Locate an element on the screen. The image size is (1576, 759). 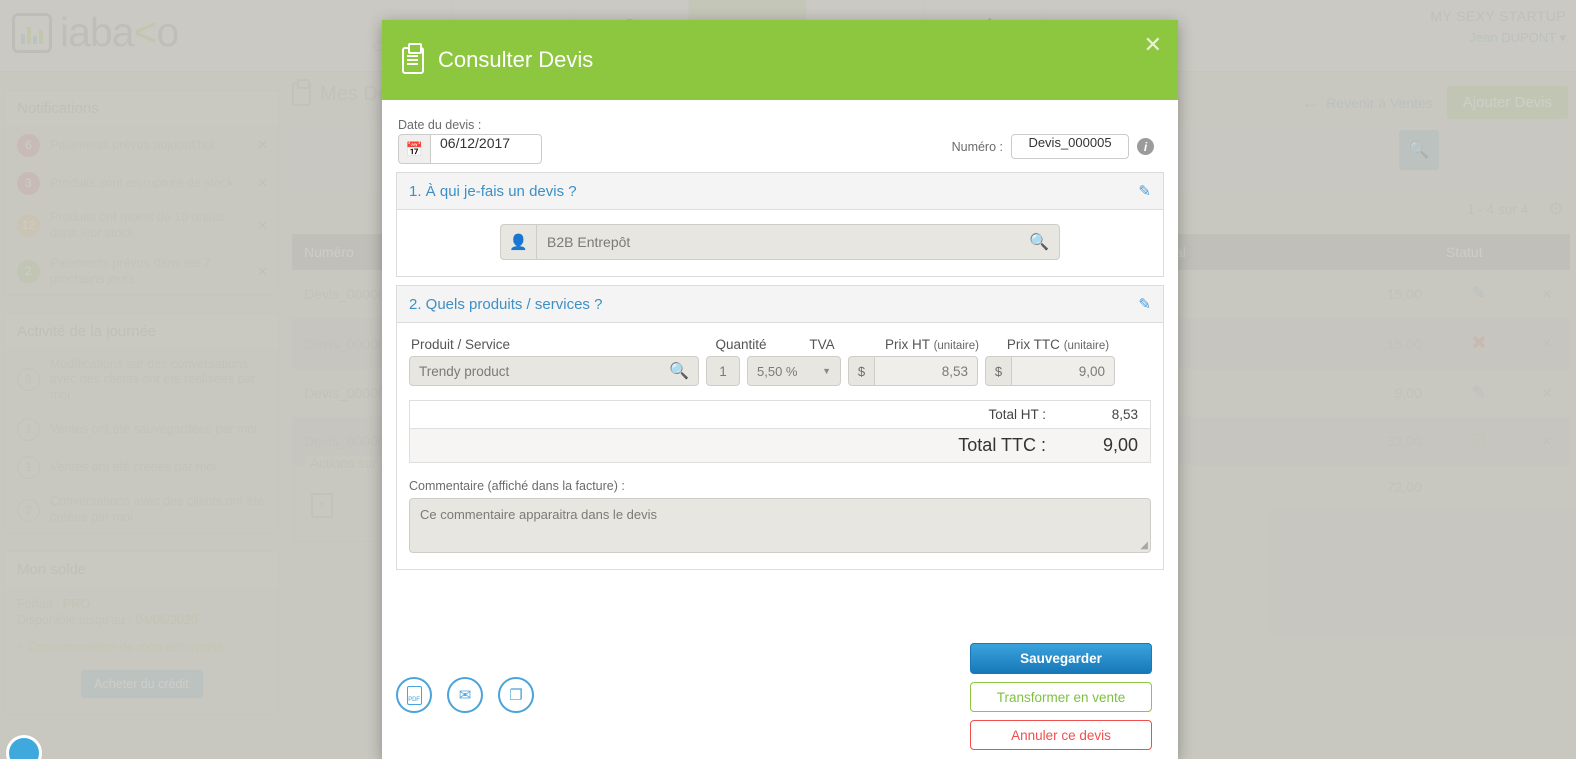
cell-statut: ✖ is located at coordinates (1479, 343).